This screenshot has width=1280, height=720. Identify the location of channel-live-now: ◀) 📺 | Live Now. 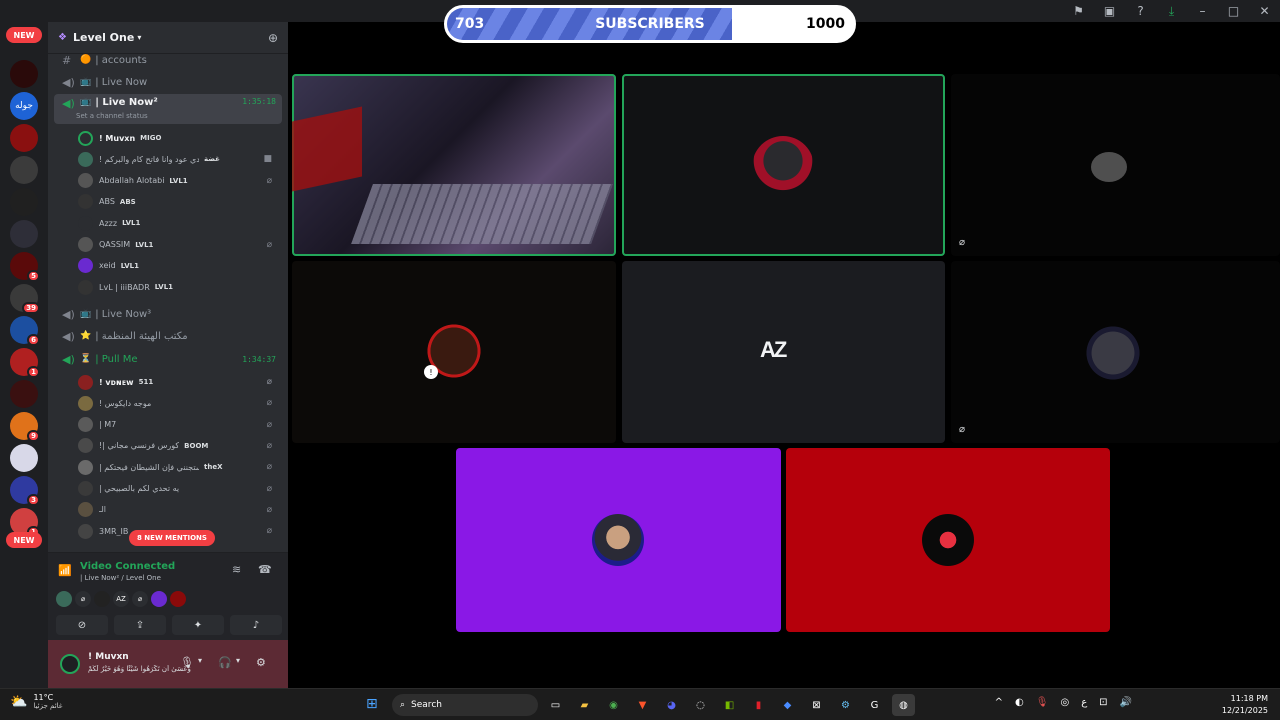
(168, 82).